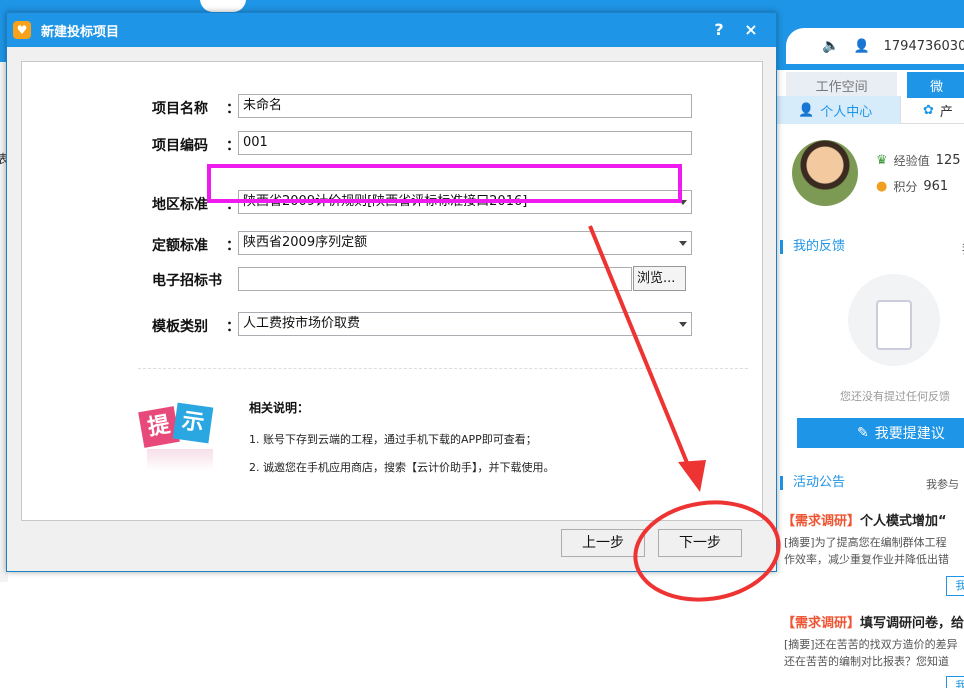 This screenshot has width=964, height=688. I want to click on template-type-value: 人工费按市场价取费, so click(302, 323).